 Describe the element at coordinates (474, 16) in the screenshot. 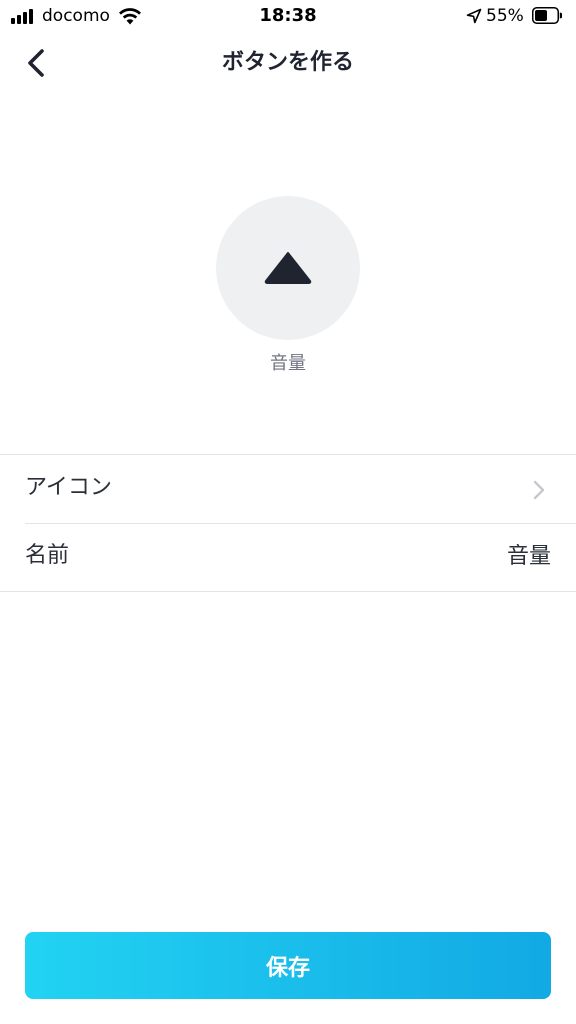

I see `location-icon` at that location.